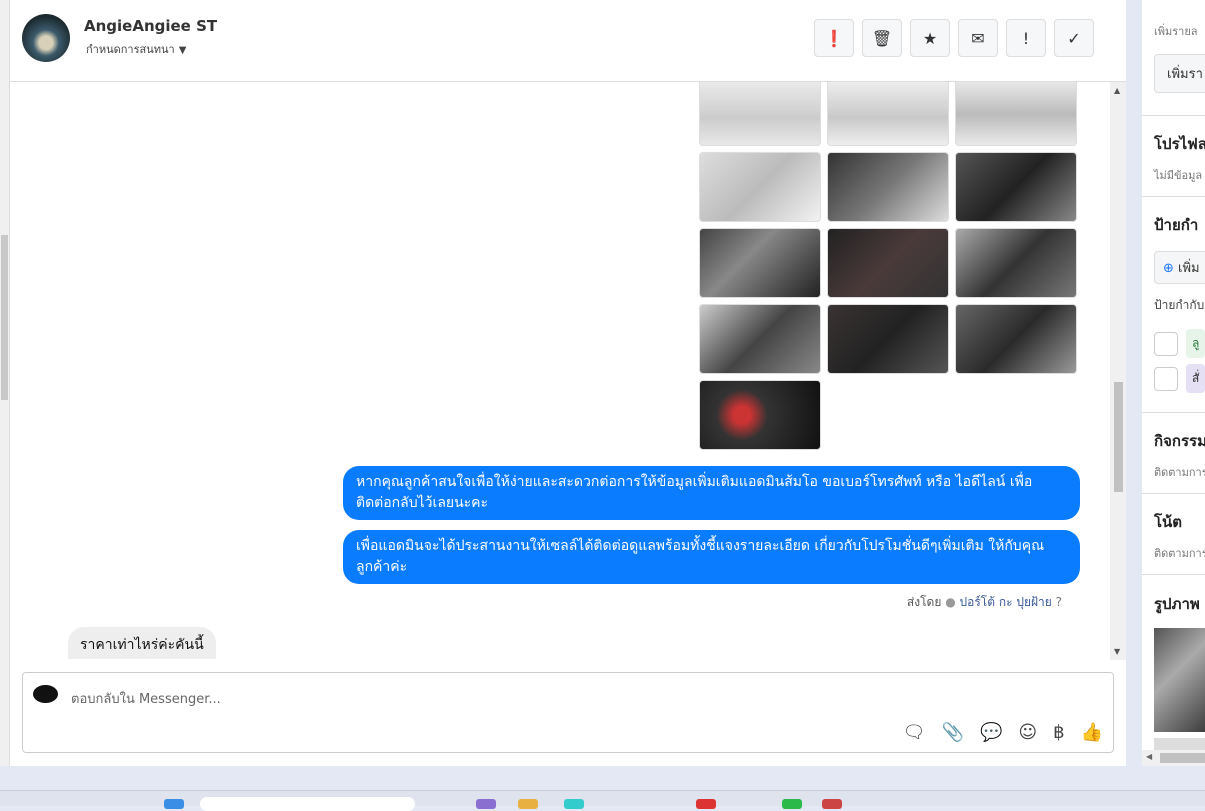 This screenshot has width=1205, height=811. I want to click on trash-icon: 🗑, so click(882, 38).